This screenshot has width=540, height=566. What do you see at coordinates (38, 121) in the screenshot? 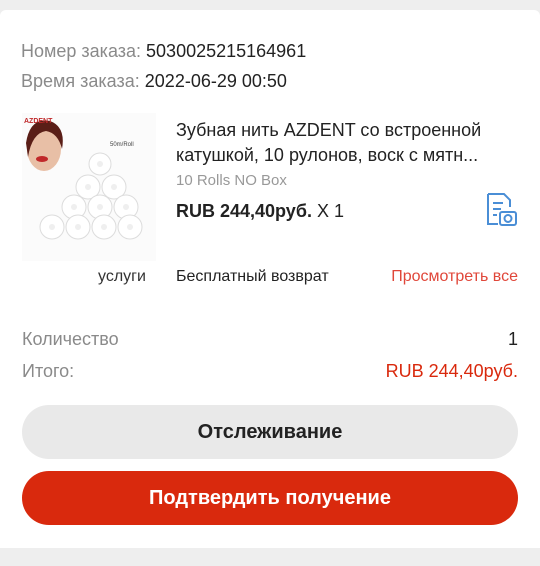
I see `product-image-brand: AZDENT` at bounding box center [38, 121].